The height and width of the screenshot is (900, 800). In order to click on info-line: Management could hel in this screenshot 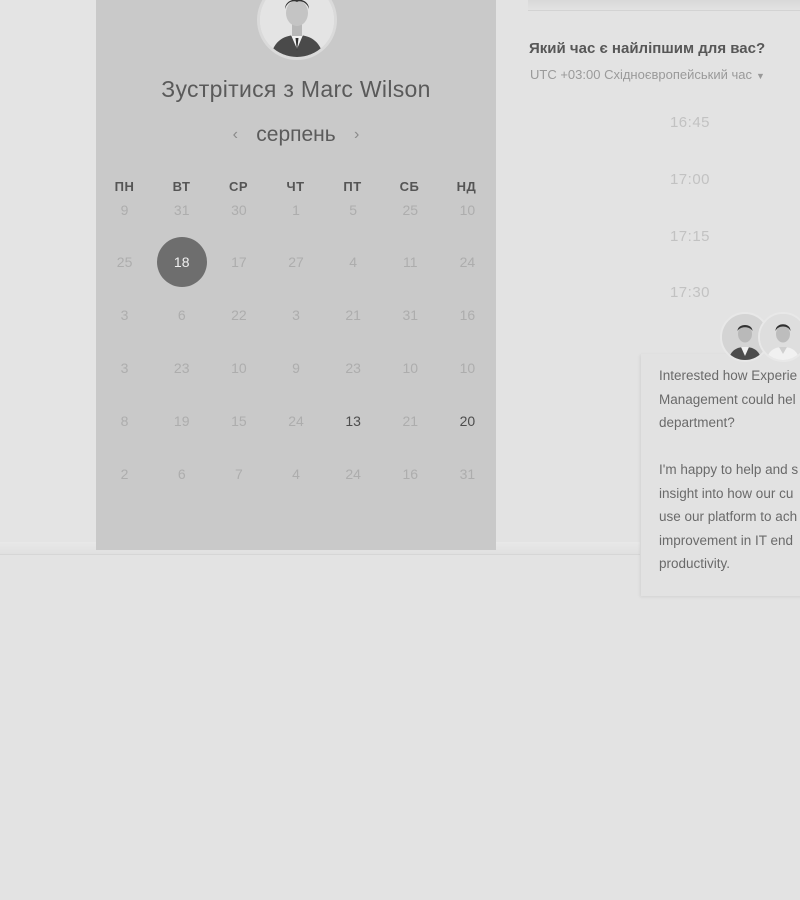, I will do `click(727, 399)`.